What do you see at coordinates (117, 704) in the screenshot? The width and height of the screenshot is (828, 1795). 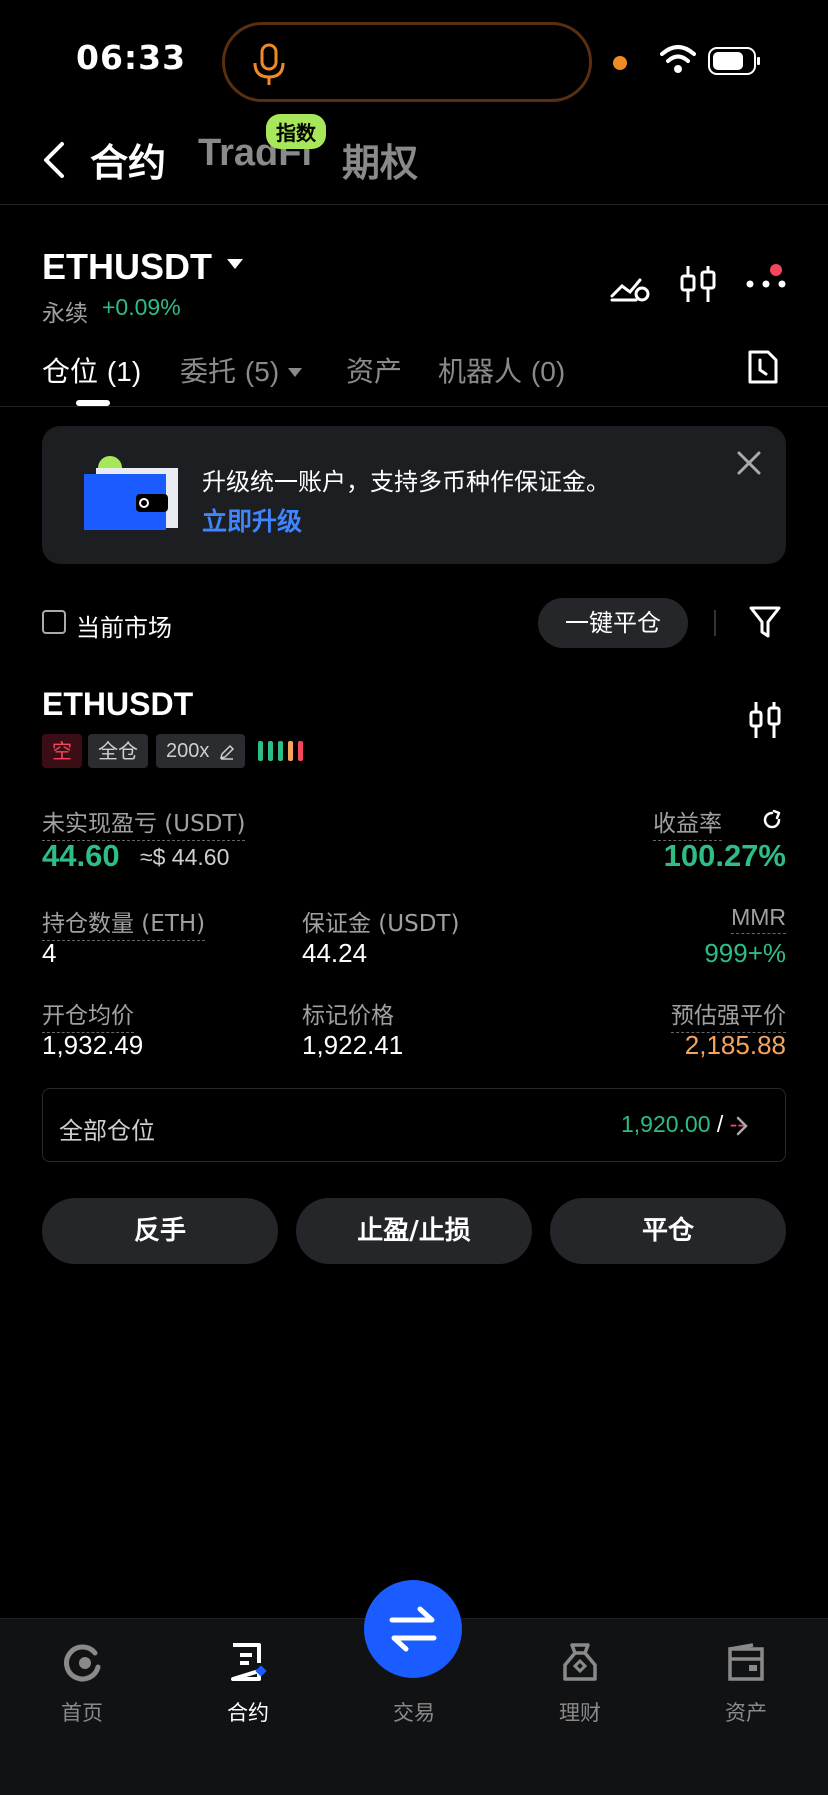 I see `position-symbol: ETHUSDT` at bounding box center [117, 704].